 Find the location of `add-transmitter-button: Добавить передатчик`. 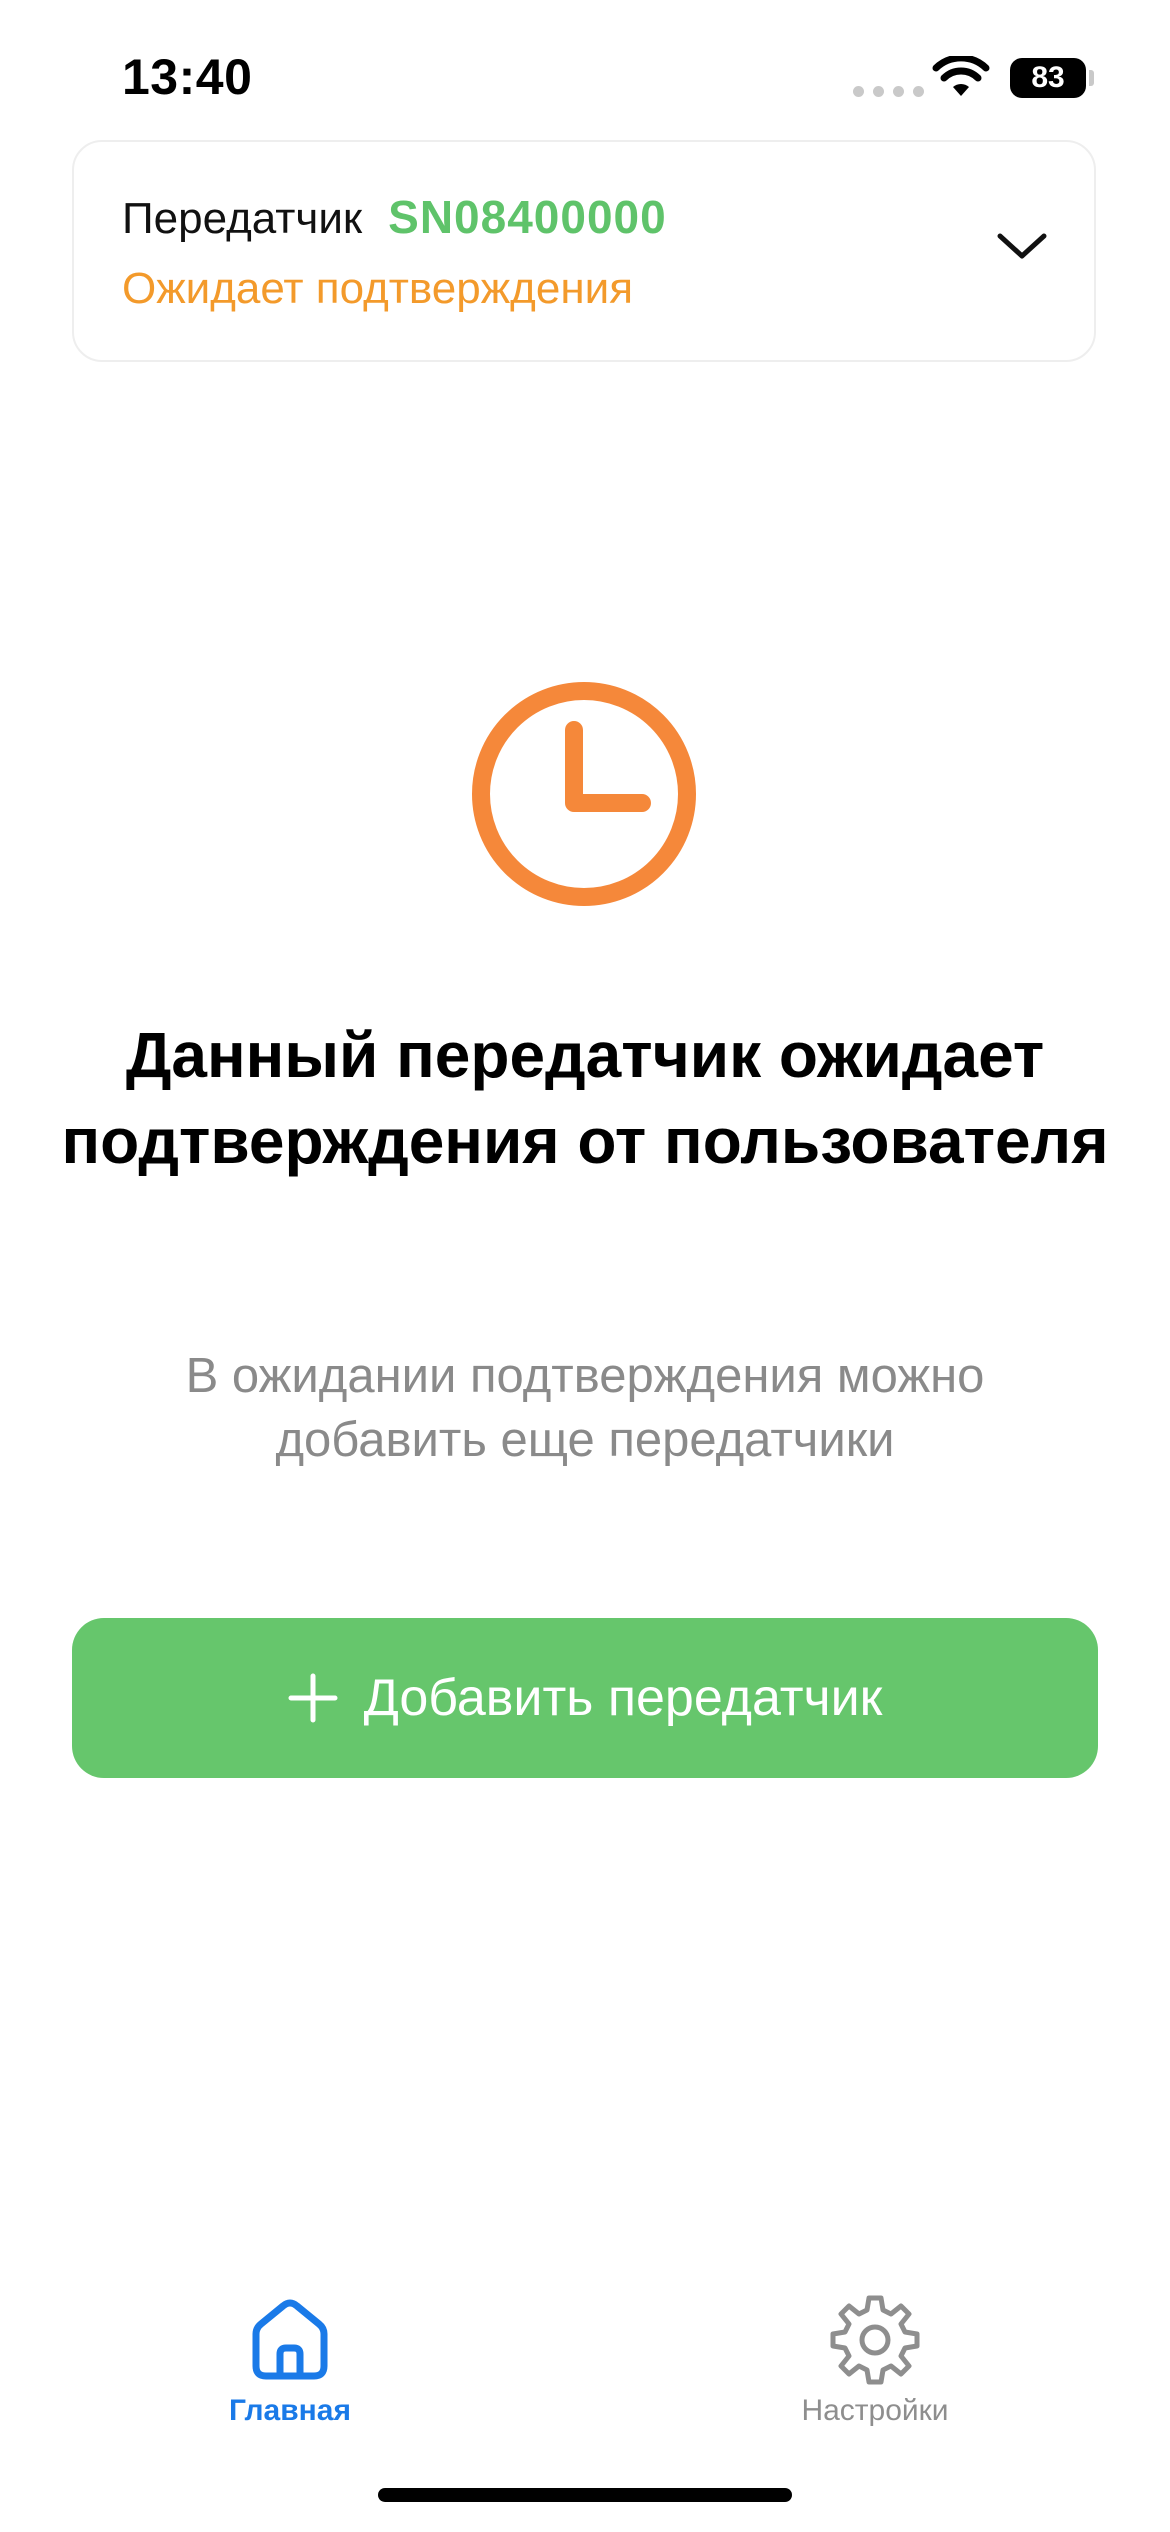

add-transmitter-button: Добавить передатчик is located at coordinates (585, 1698).